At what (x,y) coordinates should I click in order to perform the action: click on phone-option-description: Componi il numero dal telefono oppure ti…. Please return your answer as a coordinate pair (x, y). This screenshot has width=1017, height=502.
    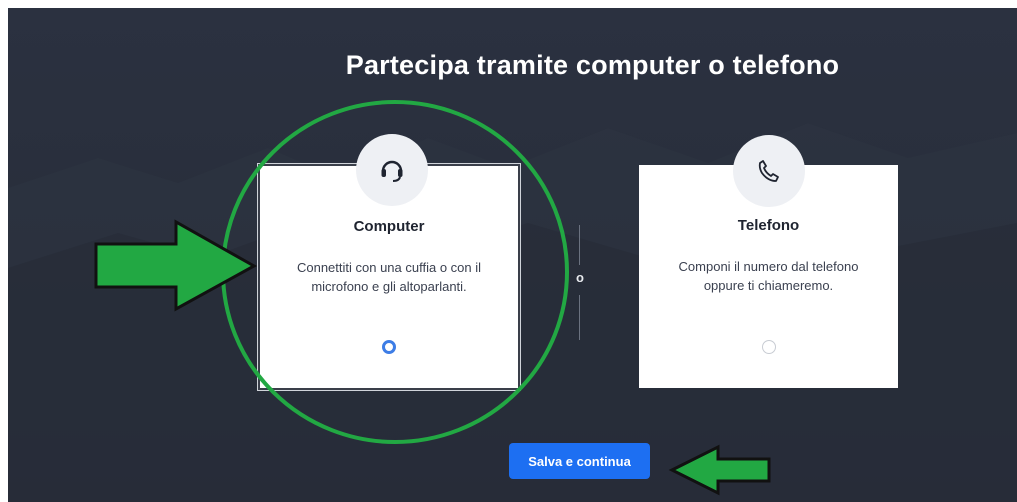
    Looking at the image, I should click on (768, 276).